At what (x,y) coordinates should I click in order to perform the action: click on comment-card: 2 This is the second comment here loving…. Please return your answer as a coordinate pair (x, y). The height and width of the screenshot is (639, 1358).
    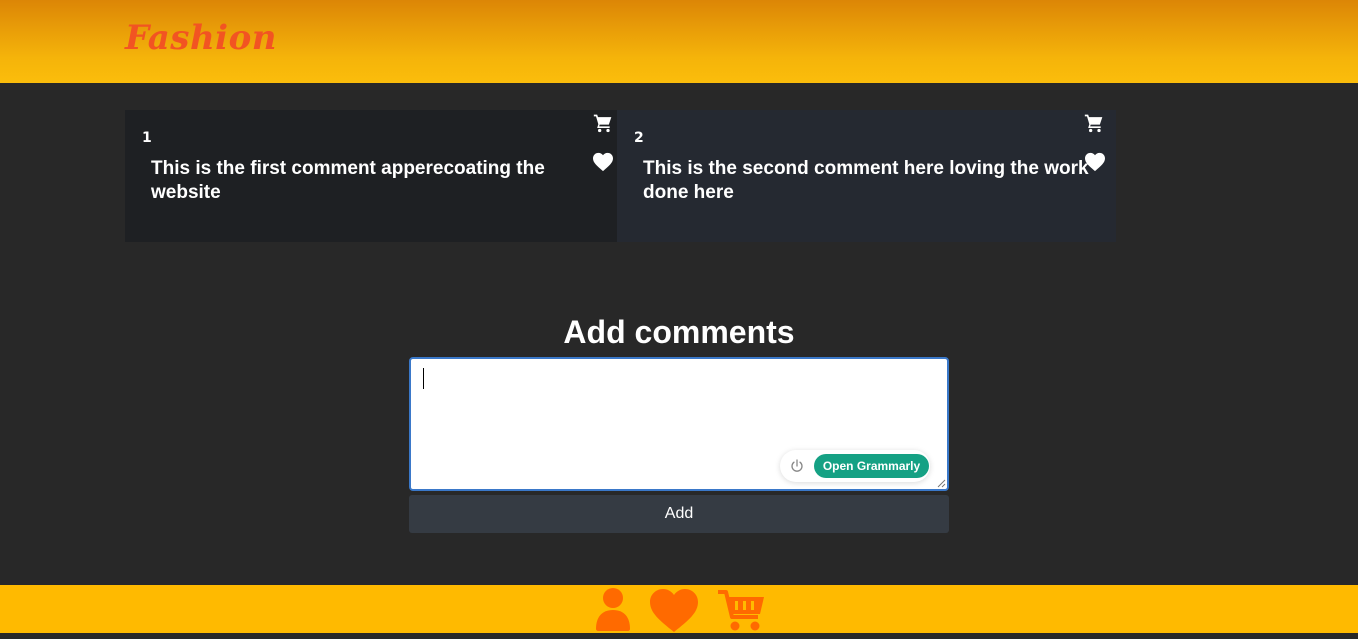
    Looking at the image, I should click on (866, 176).